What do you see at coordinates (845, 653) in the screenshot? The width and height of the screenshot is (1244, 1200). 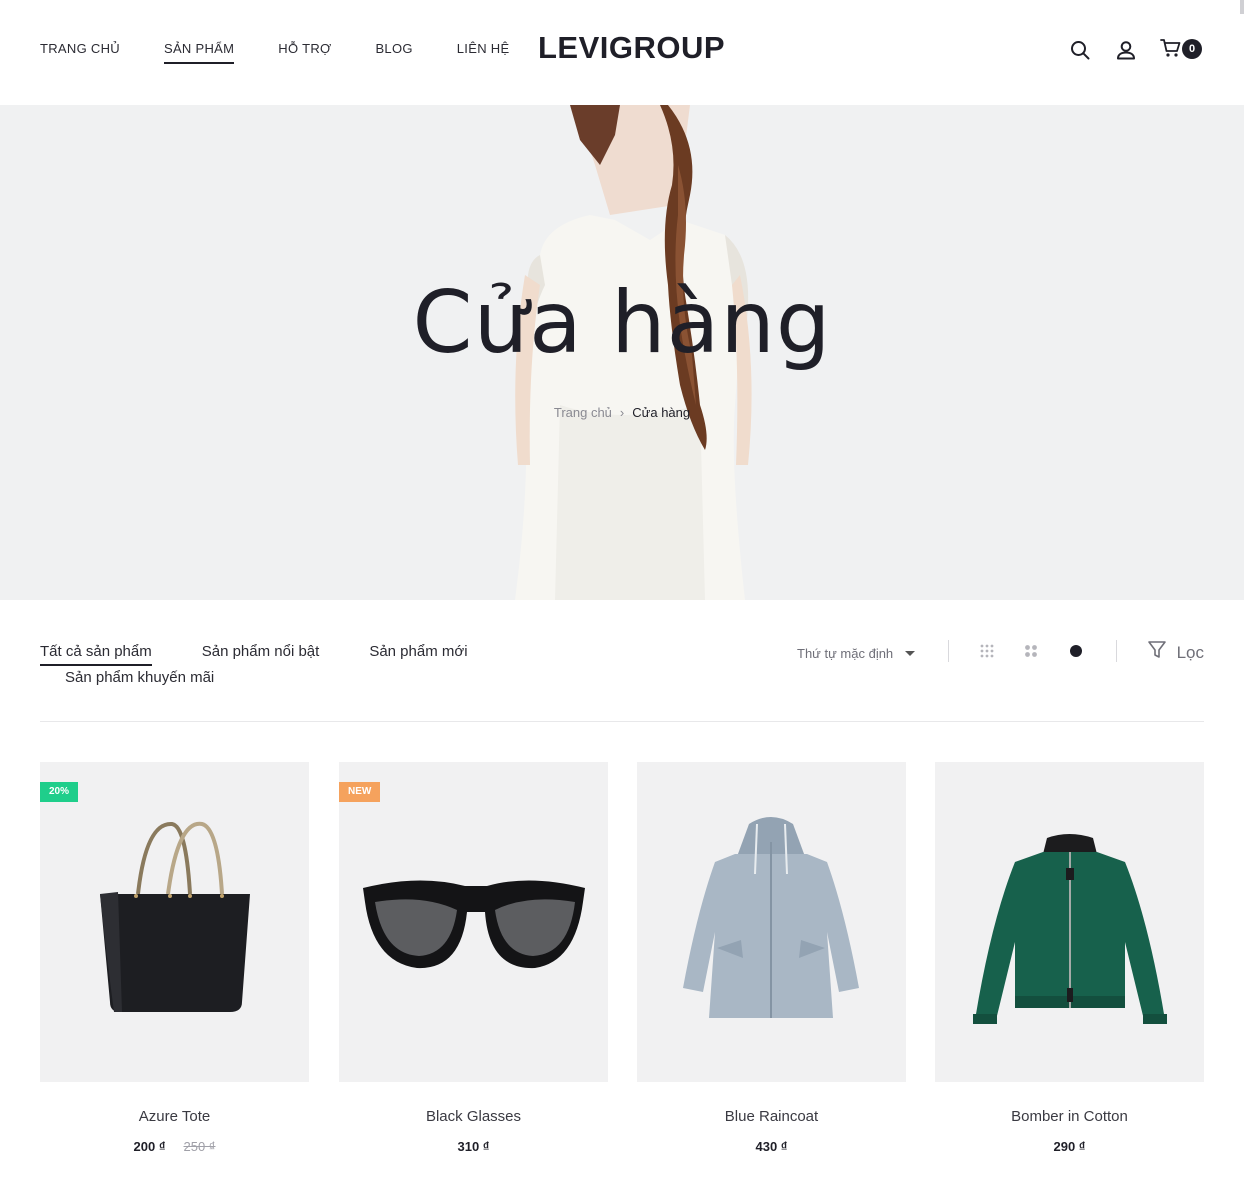 I see `sort-label: Thứ tự mặc định` at bounding box center [845, 653].